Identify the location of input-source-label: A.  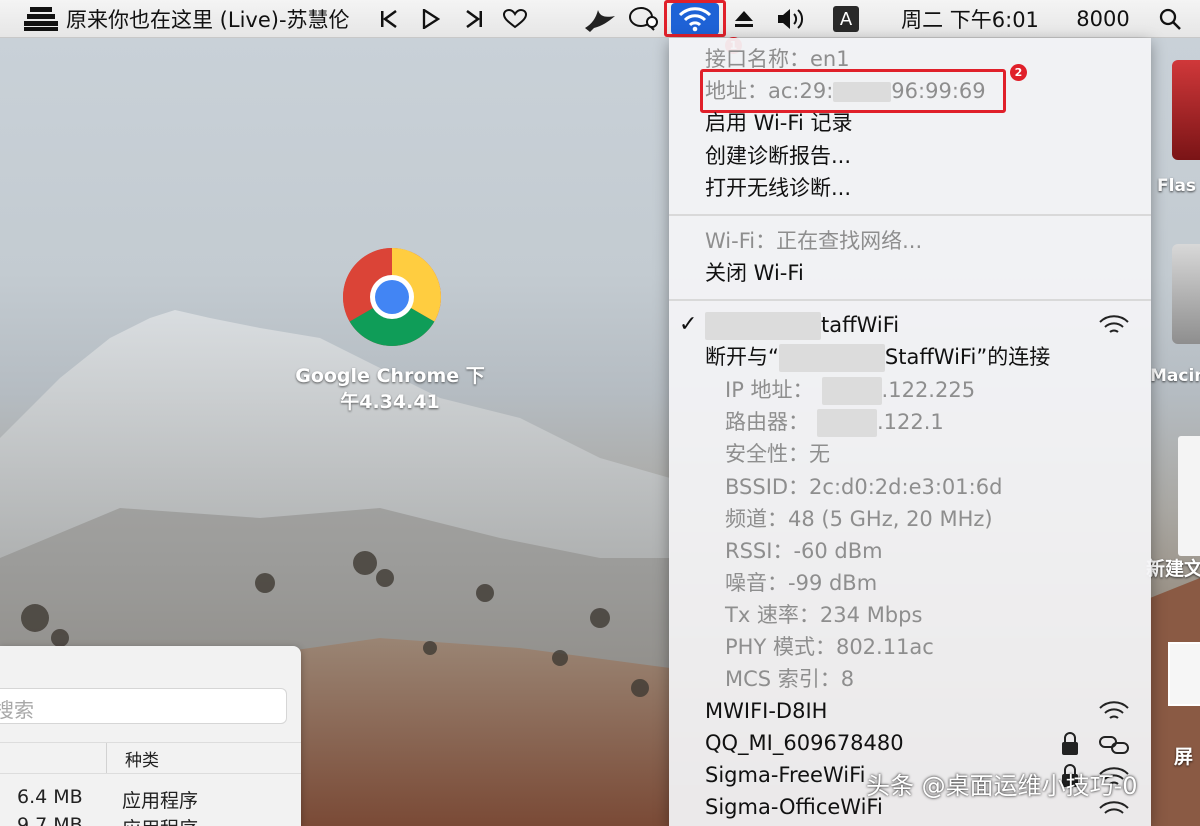
(846, 19).